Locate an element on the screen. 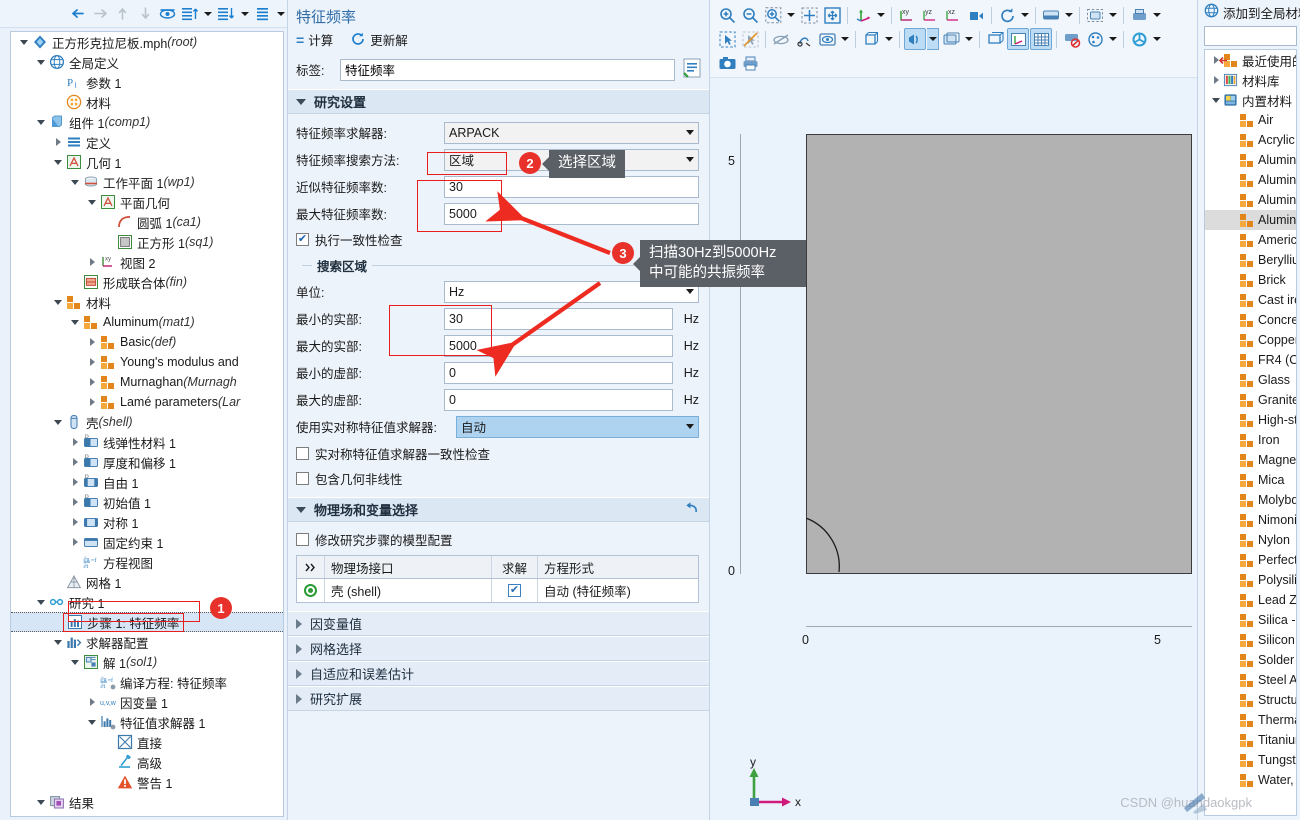  tree-node: xy 视图 2 is located at coordinates (147, 262).